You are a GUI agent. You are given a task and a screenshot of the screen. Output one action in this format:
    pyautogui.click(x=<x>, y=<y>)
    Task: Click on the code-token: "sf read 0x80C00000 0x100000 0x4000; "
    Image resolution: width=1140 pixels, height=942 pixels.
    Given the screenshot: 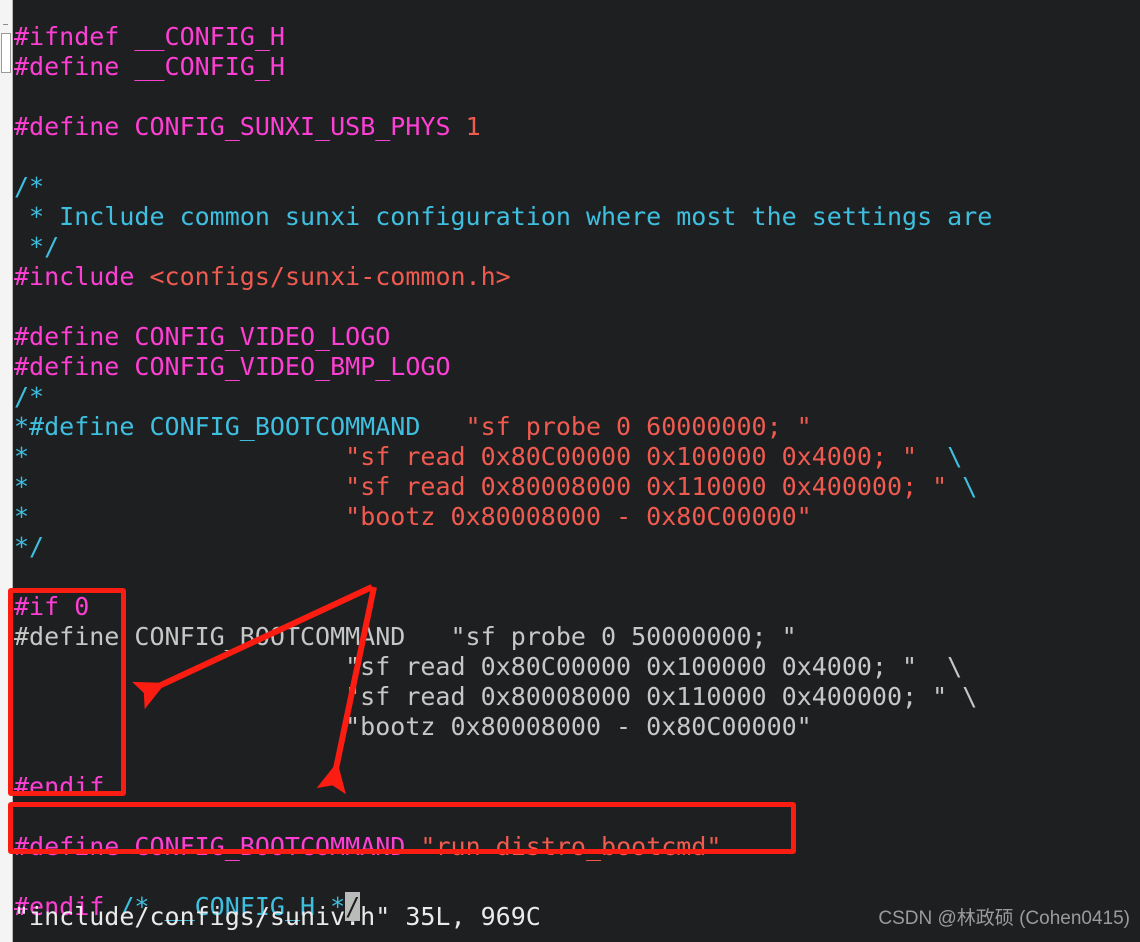 What is the action you would take?
    pyautogui.click(x=631, y=456)
    